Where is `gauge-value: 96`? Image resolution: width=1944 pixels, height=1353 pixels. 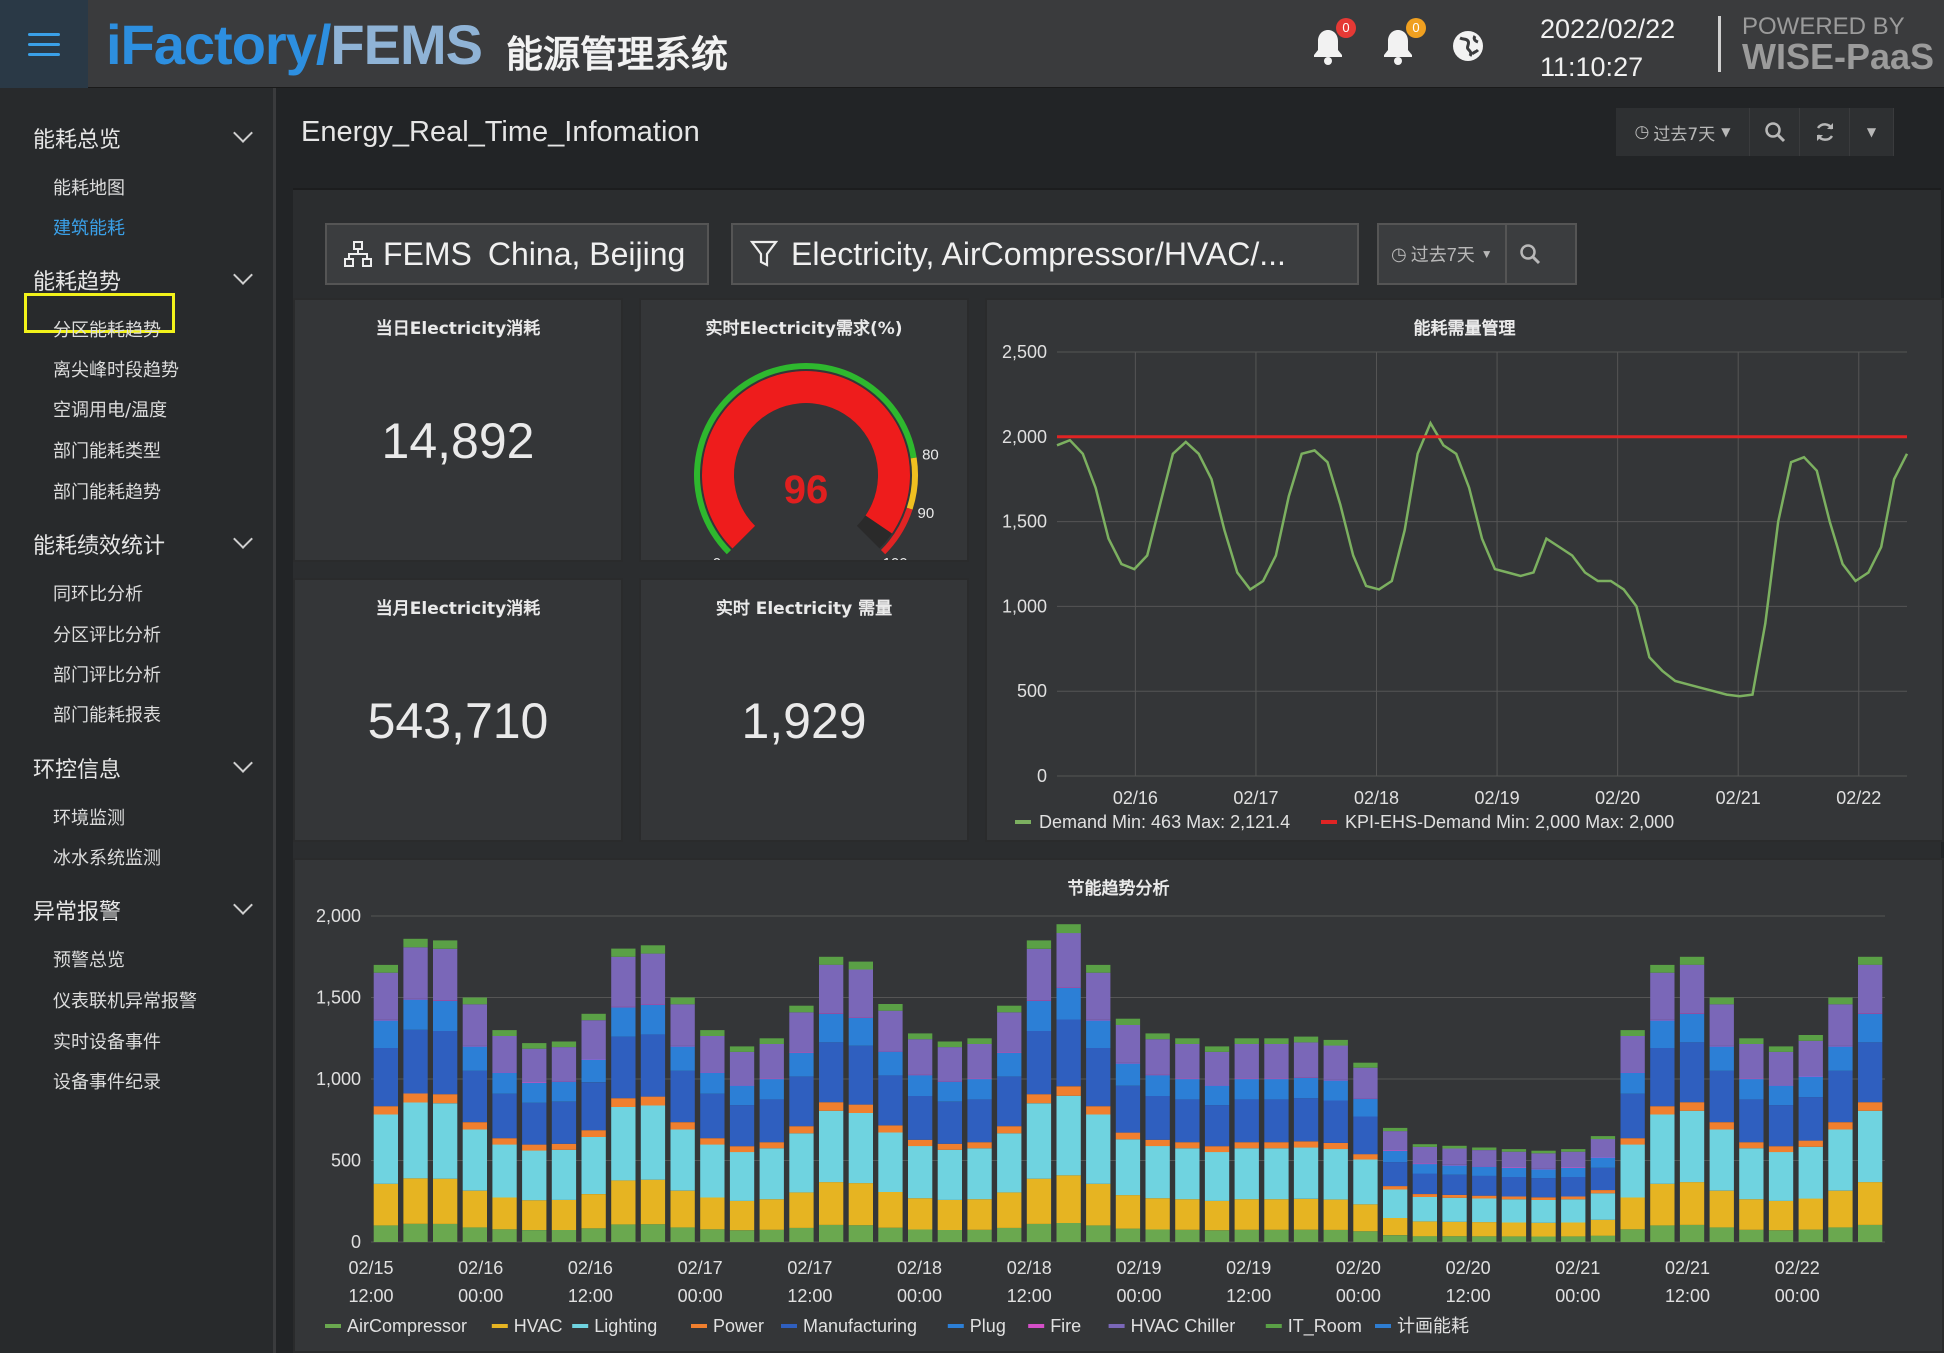 gauge-value: 96 is located at coordinates (806, 490).